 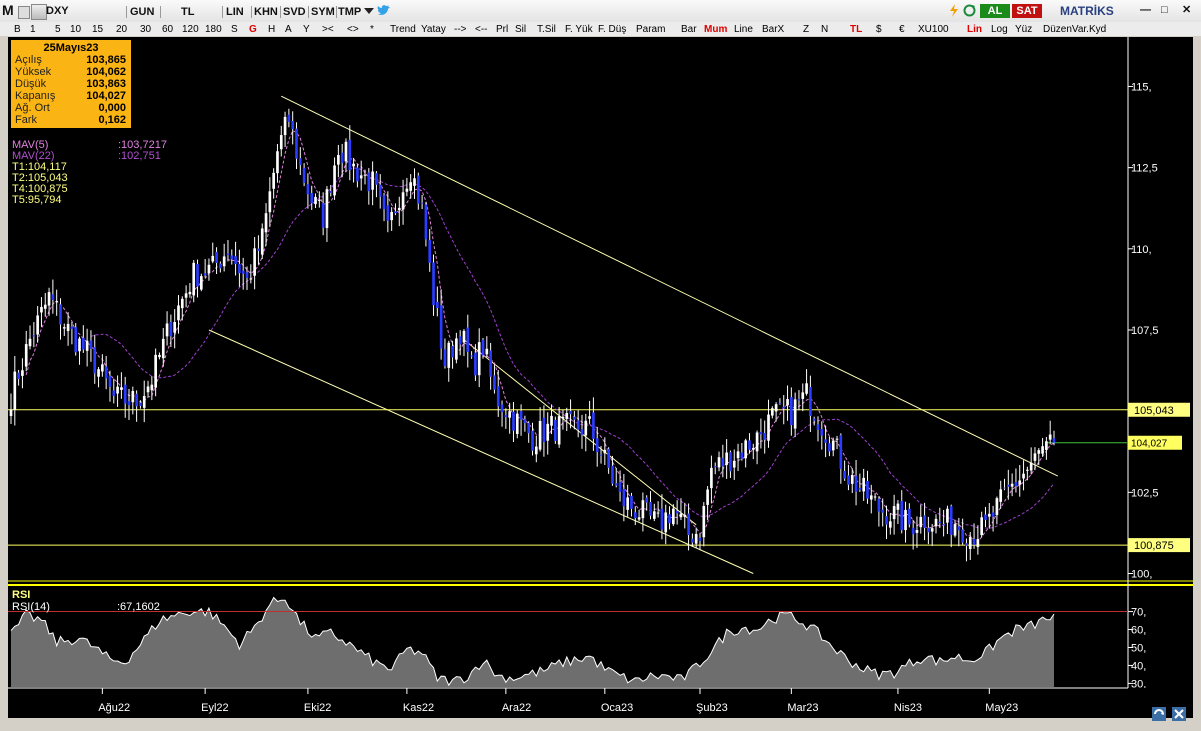 What do you see at coordinates (403, 29) in the screenshot?
I see `toolbar-button-18: Trend` at bounding box center [403, 29].